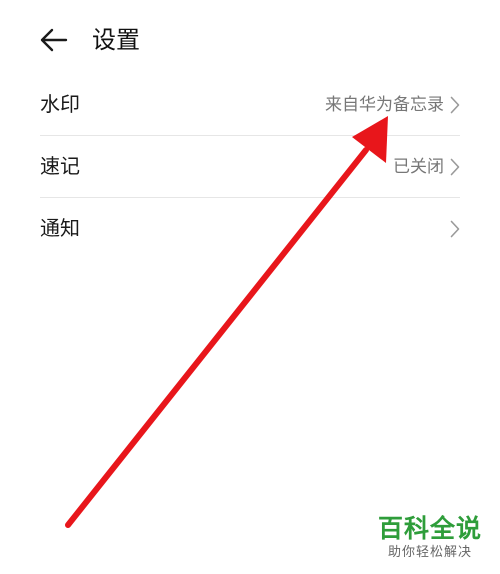 The image size is (500, 574). I want to click on settings-item-label: 通知, so click(60, 228).